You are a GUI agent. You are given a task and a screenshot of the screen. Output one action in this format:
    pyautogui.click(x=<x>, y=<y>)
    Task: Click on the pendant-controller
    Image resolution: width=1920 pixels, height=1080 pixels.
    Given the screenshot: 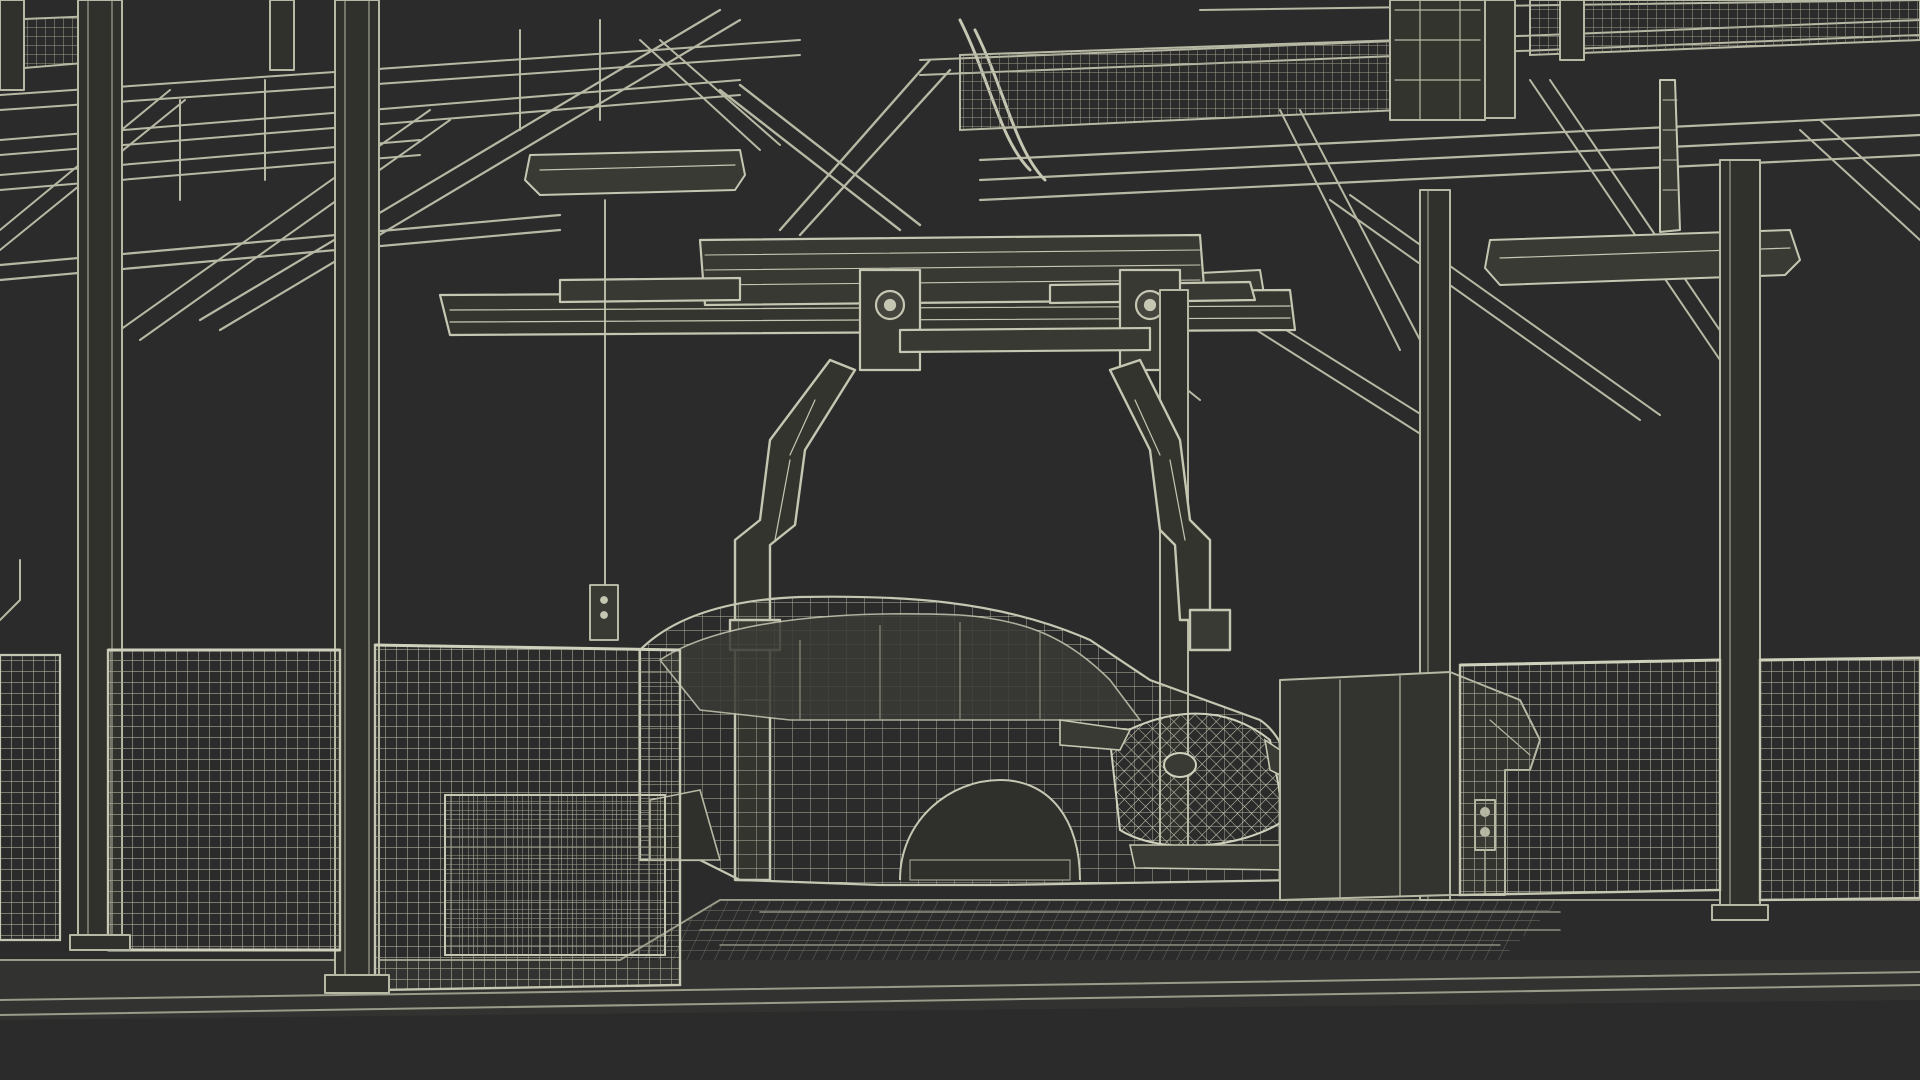 What is the action you would take?
    pyautogui.click(x=604, y=420)
    